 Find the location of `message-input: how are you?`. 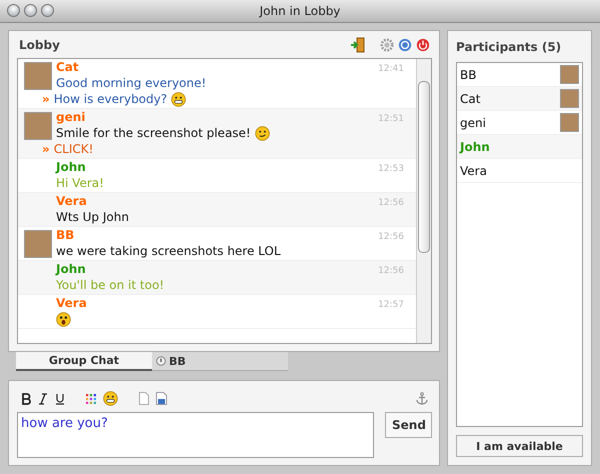

message-input: how are you? is located at coordinates (195, 435).